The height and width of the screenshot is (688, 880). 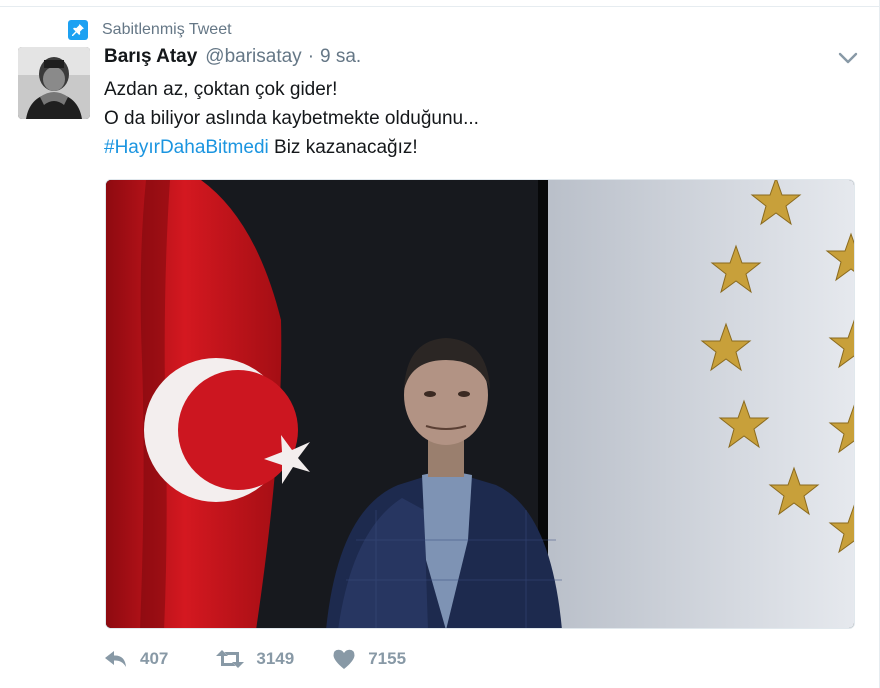 I want to click on tweet-header: Barış Atay @barisatay · 9 sa., so click(x=232, y=59).